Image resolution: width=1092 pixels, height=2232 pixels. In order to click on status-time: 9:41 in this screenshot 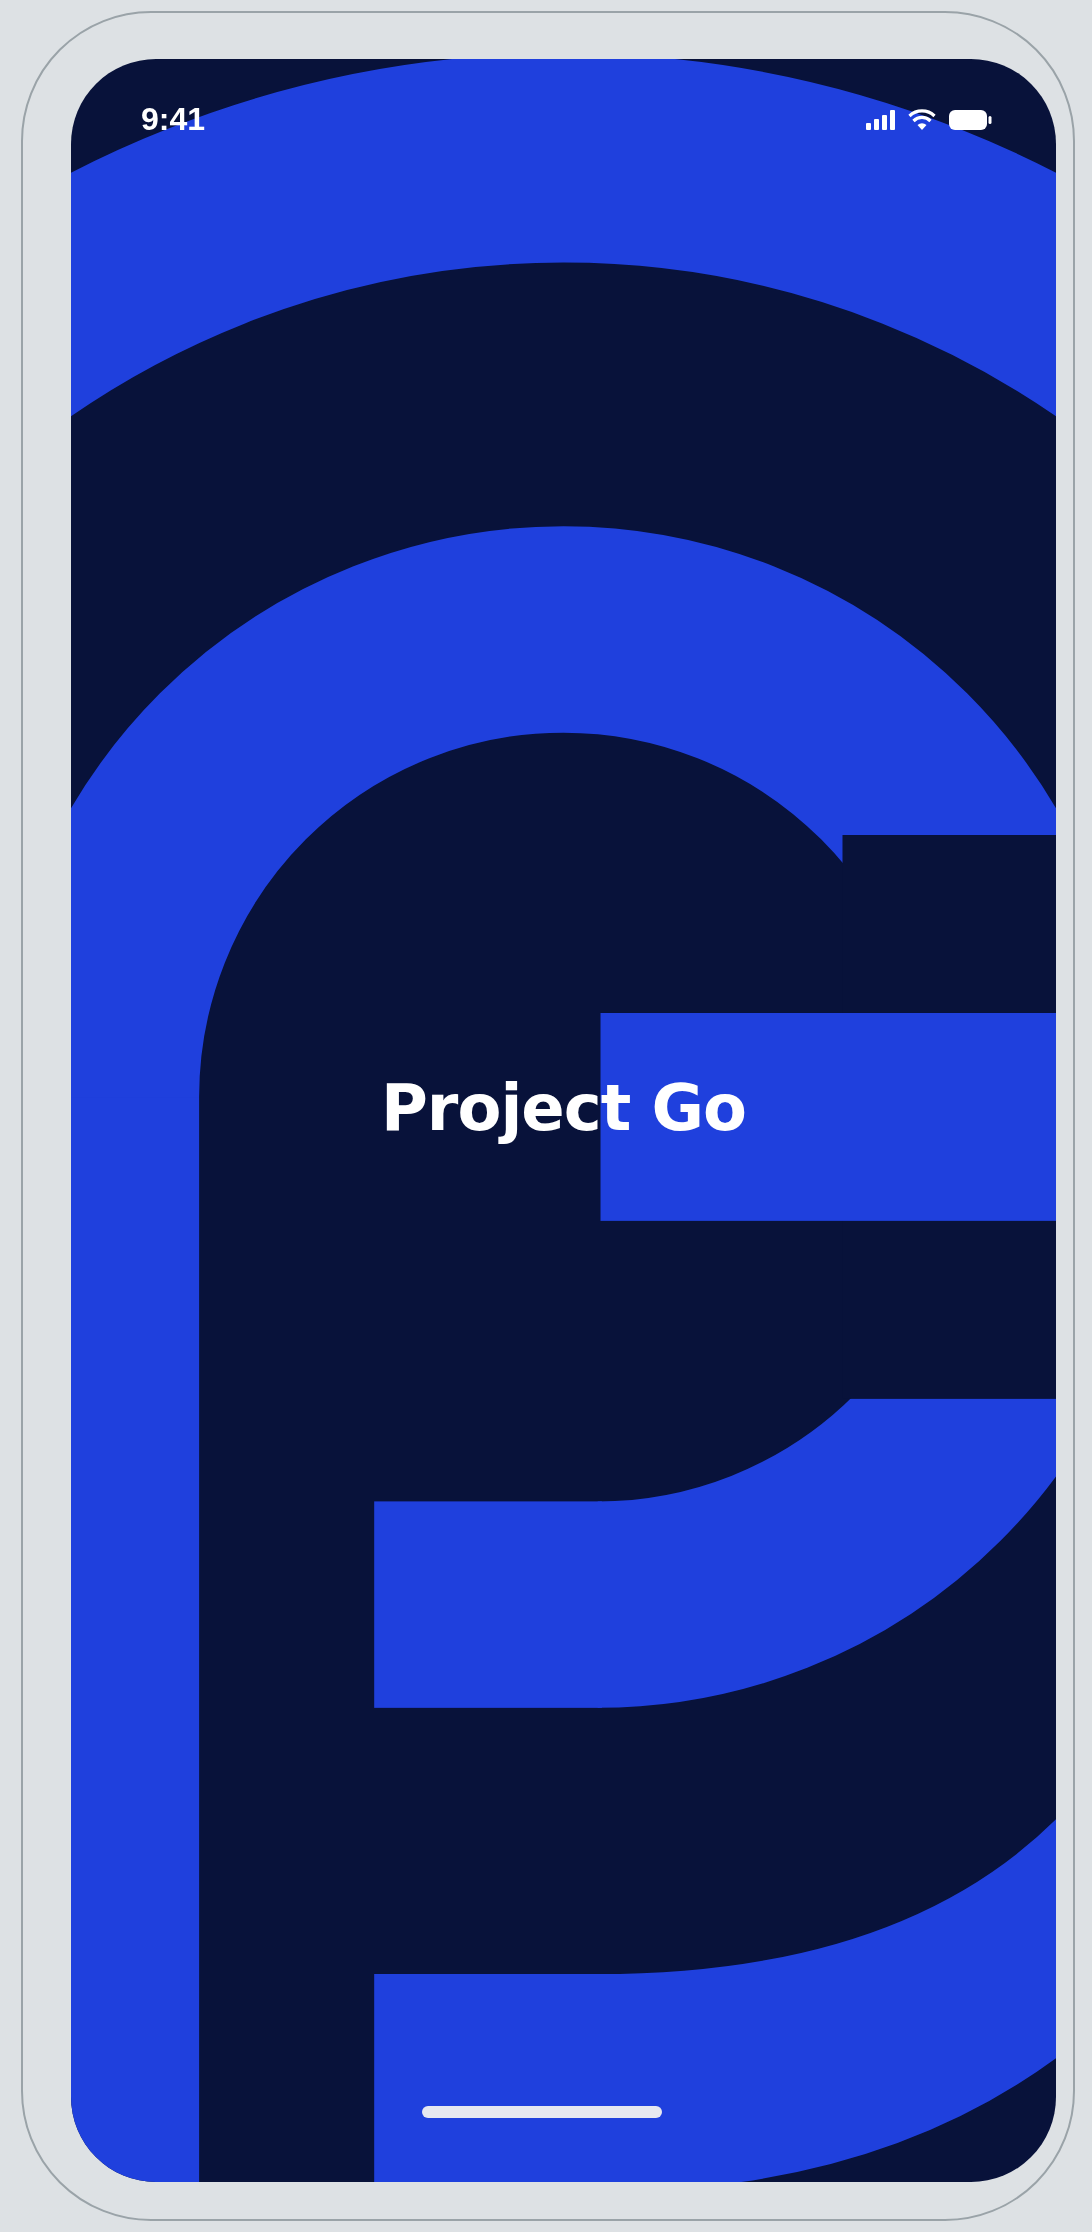, I will do `click(173, 119)`.